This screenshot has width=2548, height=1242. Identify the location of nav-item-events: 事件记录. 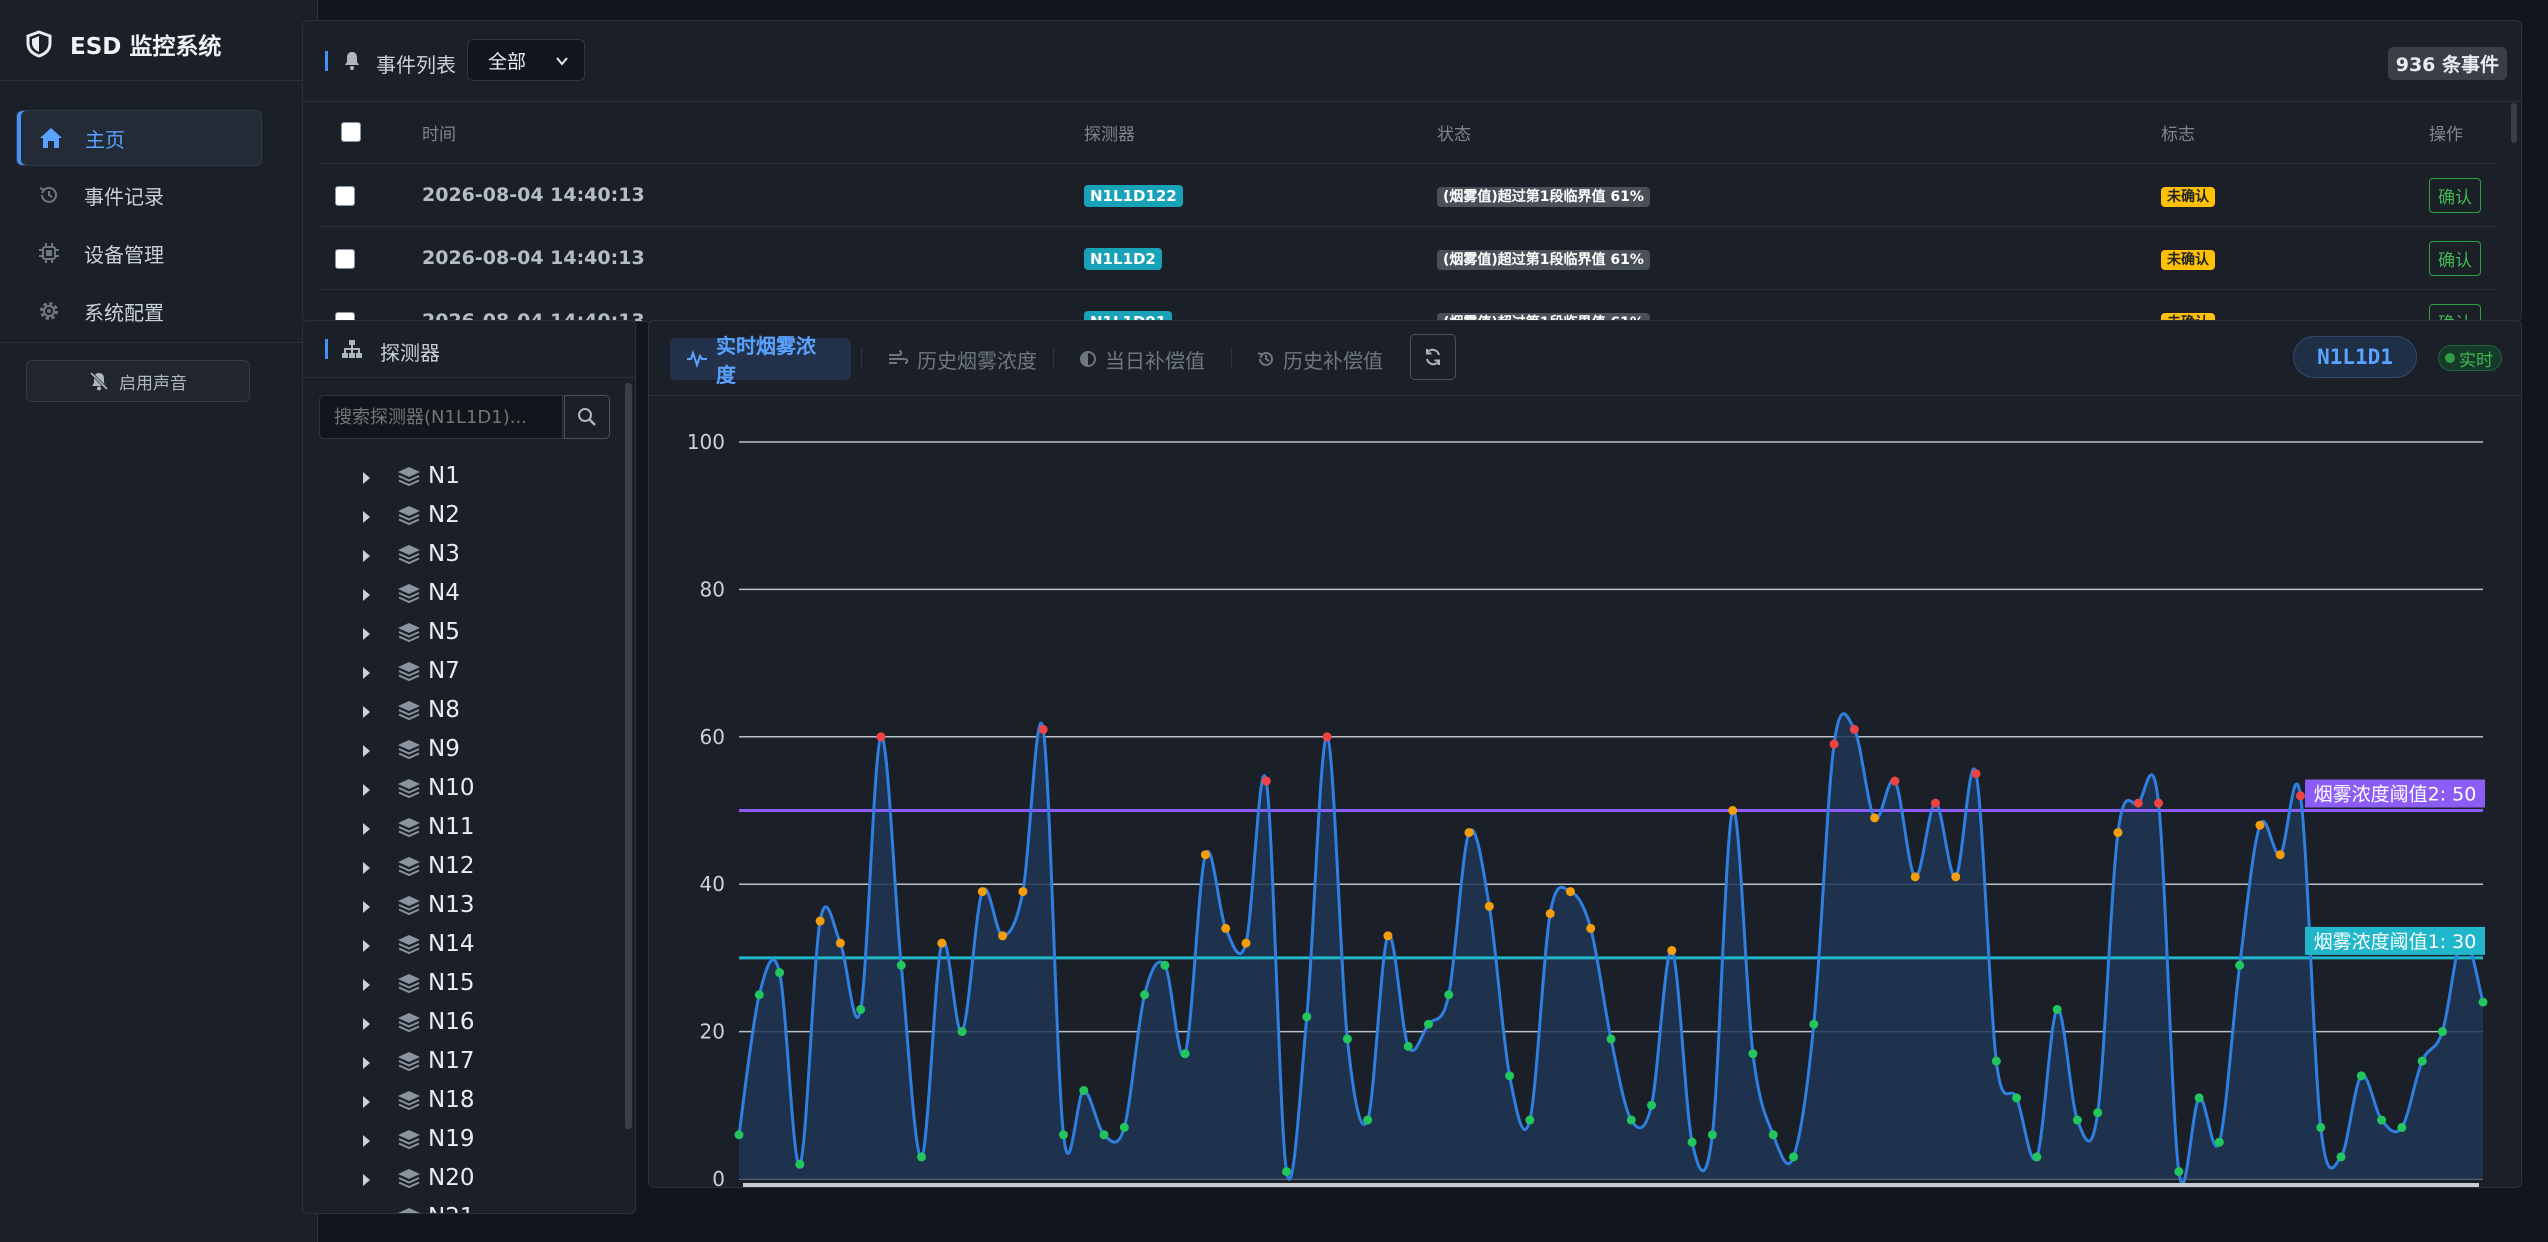
(138, 195).